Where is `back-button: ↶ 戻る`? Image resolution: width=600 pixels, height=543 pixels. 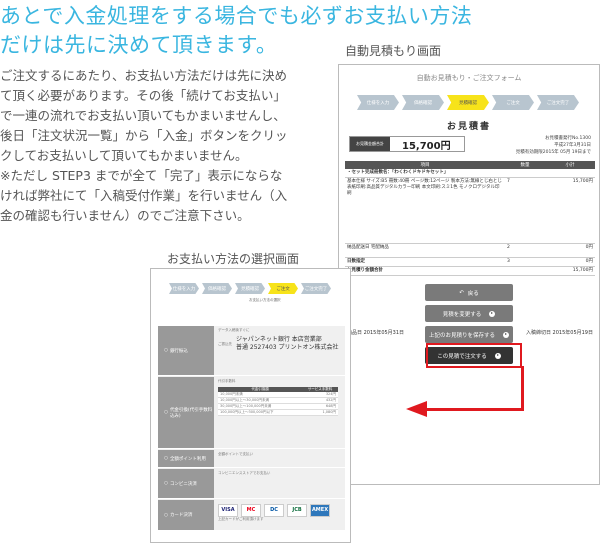 back-button: ↶ 戻る is located at coordinates (469, 292).